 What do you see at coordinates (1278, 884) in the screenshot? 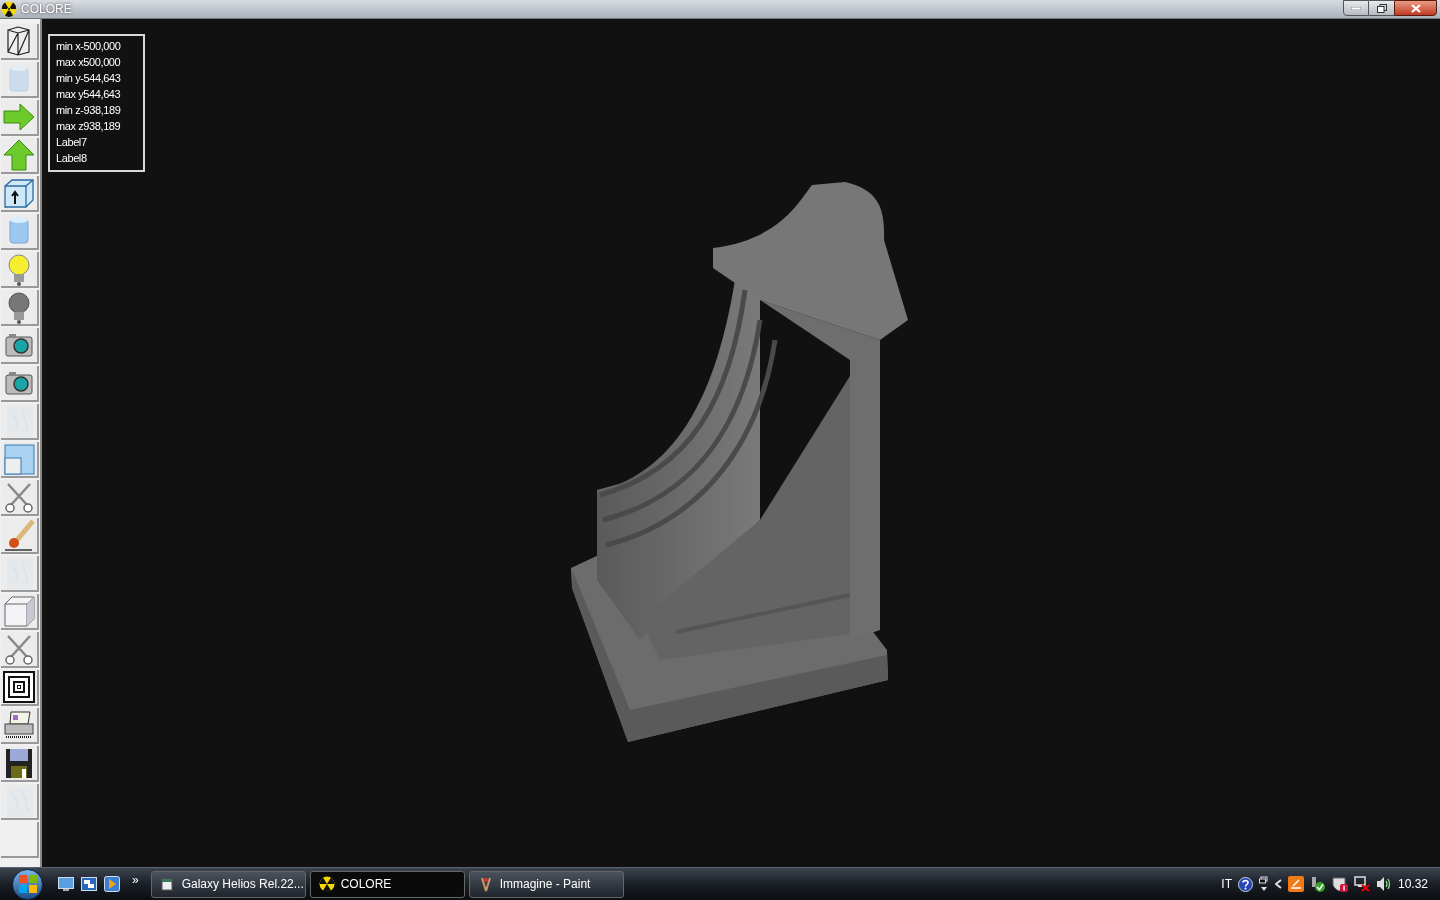
I see `chevron-left-icon` at bounding box center [1278, 884].